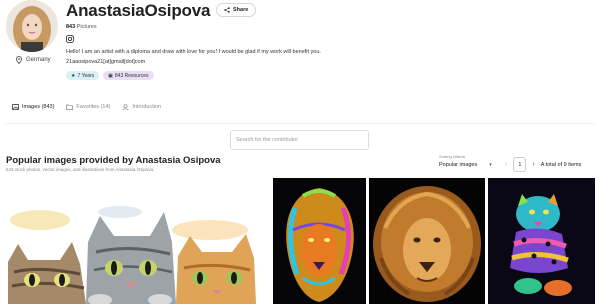 The width and height of the screenshot is (600, 304). What do you see at coordinates (83, 75) in the screenshot?
I see `years-badge: ★ 7 Years` at bounding box center [83, 75].